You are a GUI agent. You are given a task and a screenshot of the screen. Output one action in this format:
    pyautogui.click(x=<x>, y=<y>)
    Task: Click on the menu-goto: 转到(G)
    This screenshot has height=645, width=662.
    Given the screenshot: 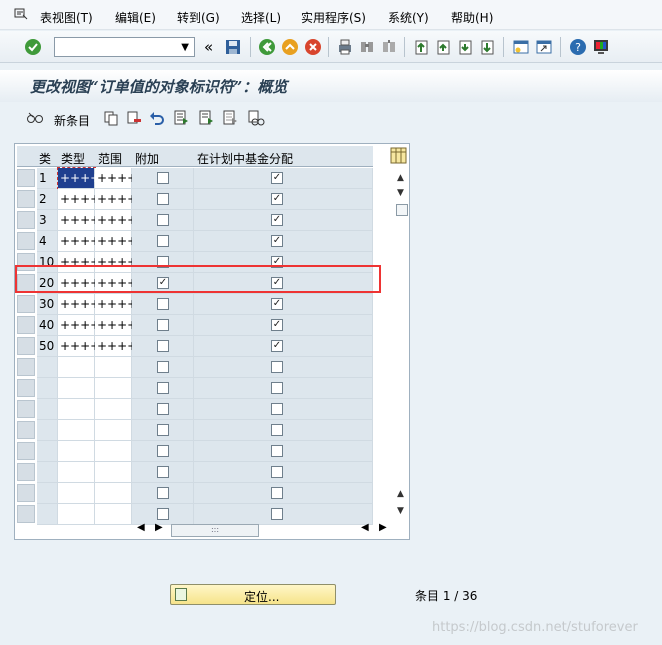 What is the action you would take?
    pyautogui.click(x=198, y=17)
    